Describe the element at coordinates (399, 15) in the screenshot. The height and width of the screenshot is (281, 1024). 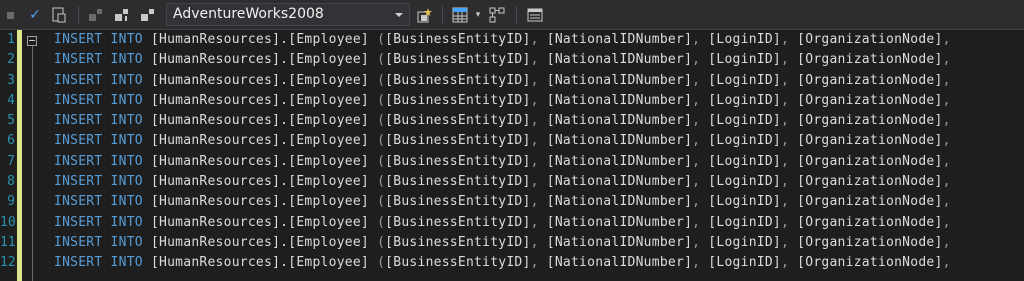
I see `chevron-down-icon` at that location.